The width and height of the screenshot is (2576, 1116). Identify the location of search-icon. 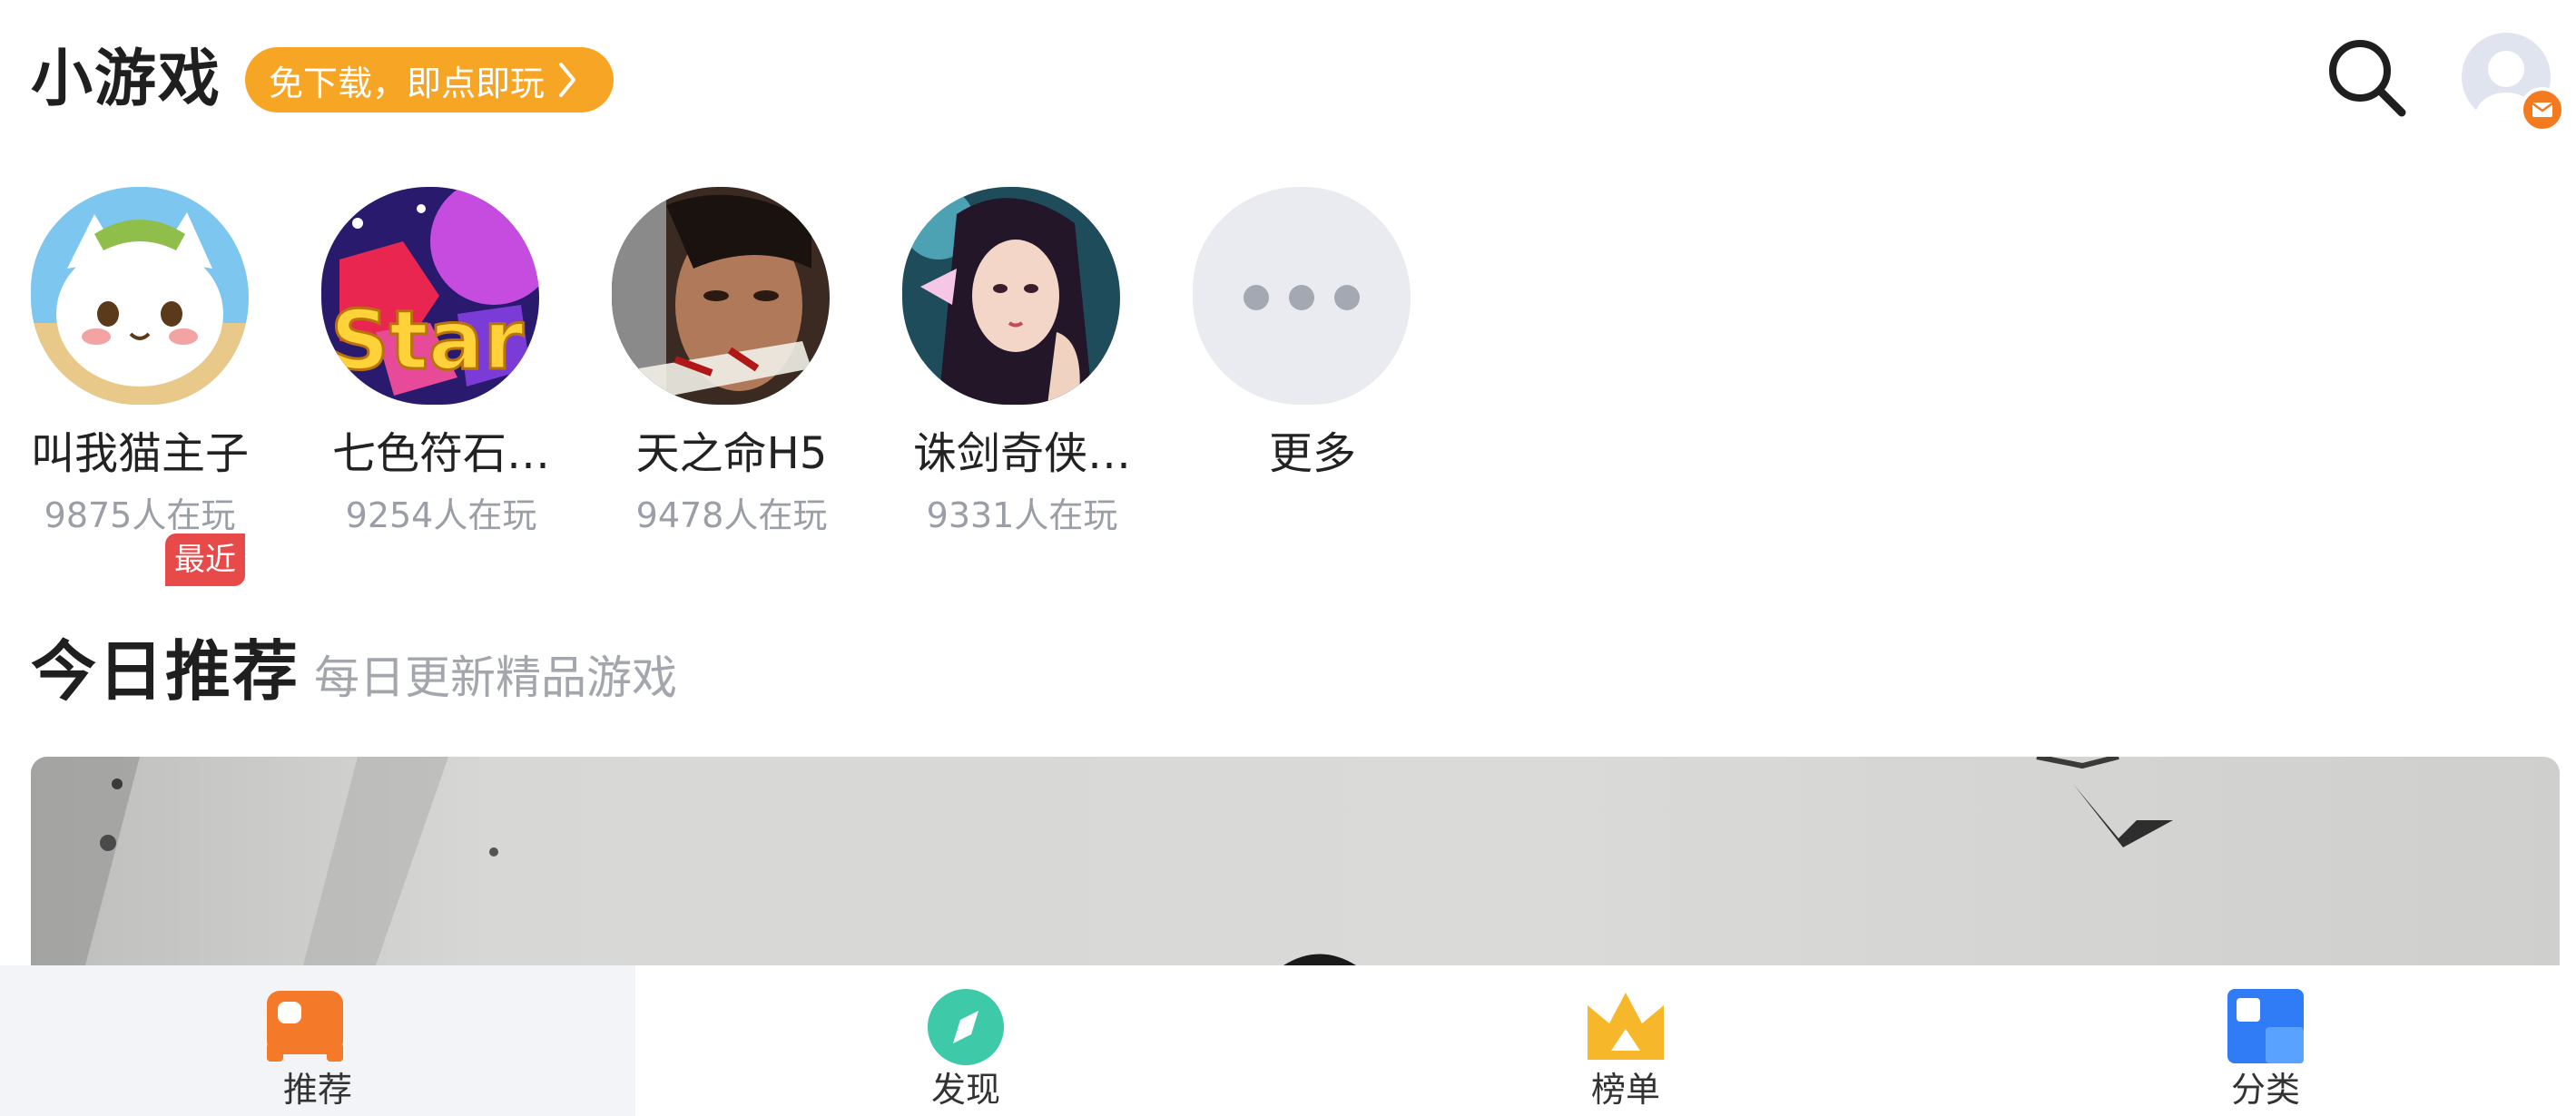
(2367, 78).